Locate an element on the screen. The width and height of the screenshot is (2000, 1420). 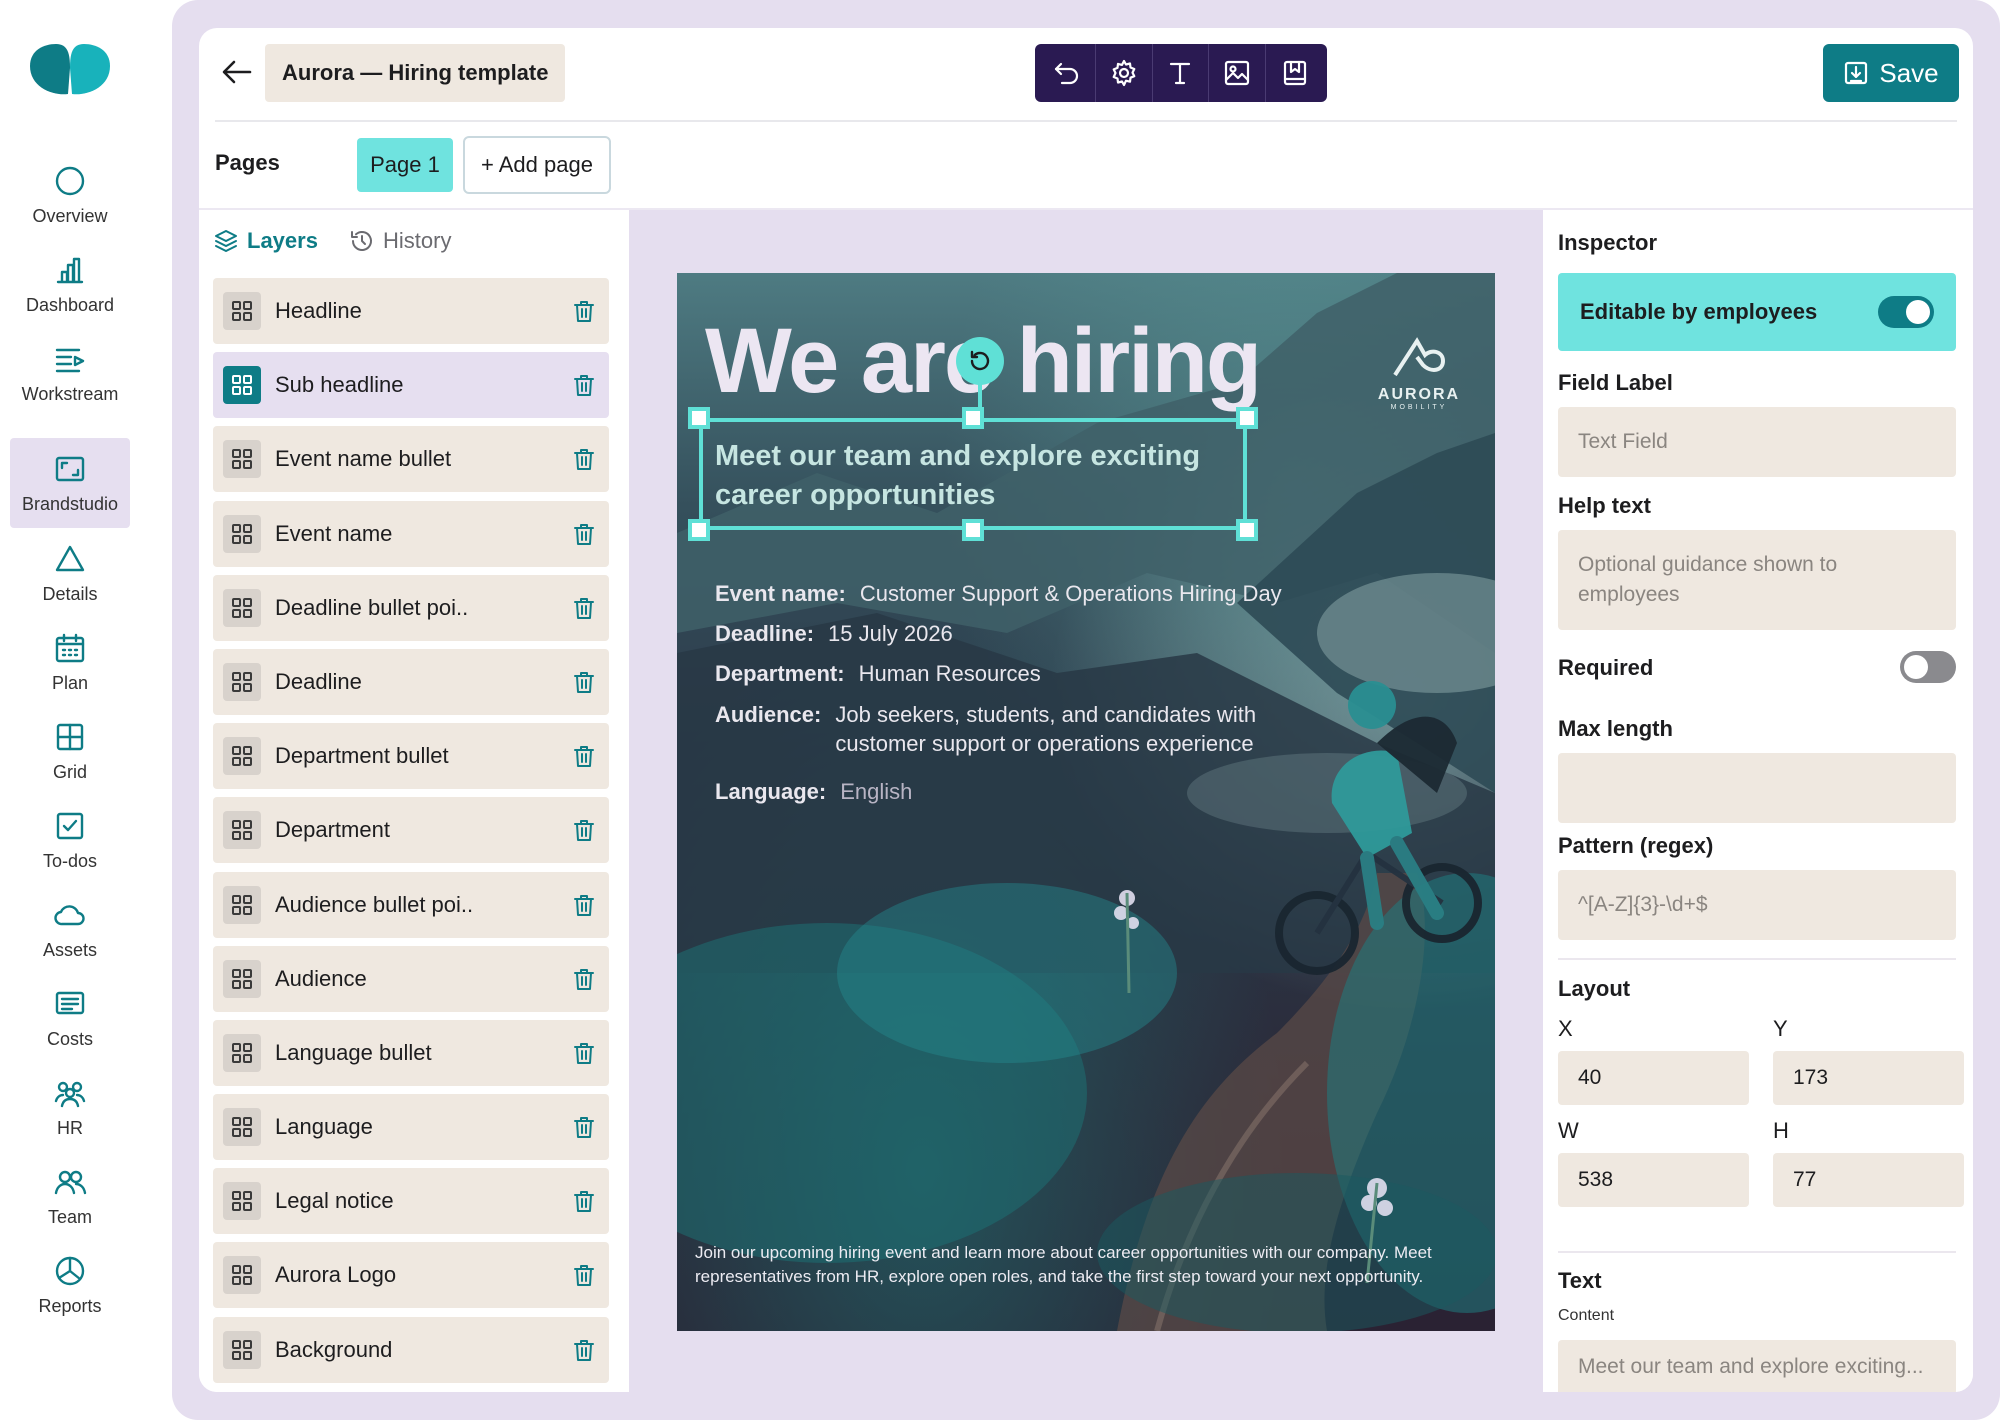
layer-item: Deadline bullet poi.. is located at coordinates (411, 607).